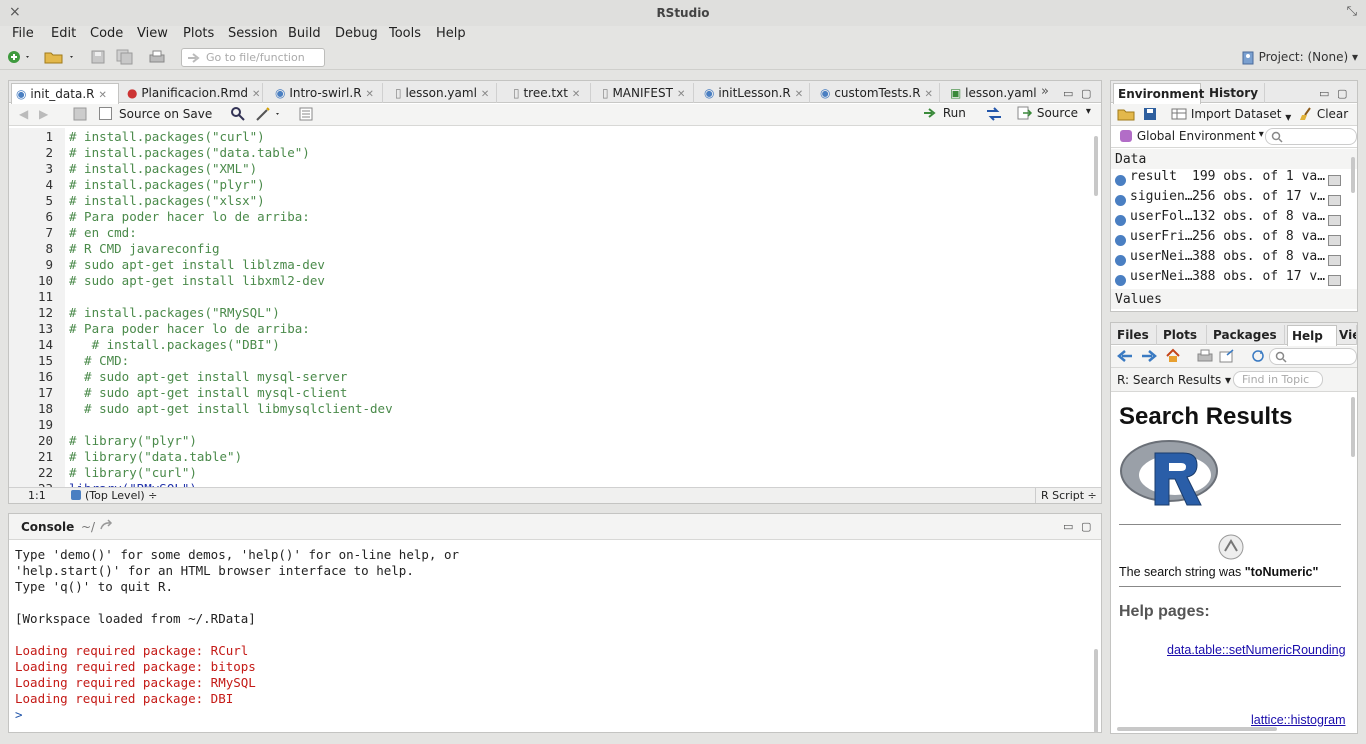  Describe the element at coordinates (43, 114) in the screenshot. I see `forward-icon: ▶` at that location.